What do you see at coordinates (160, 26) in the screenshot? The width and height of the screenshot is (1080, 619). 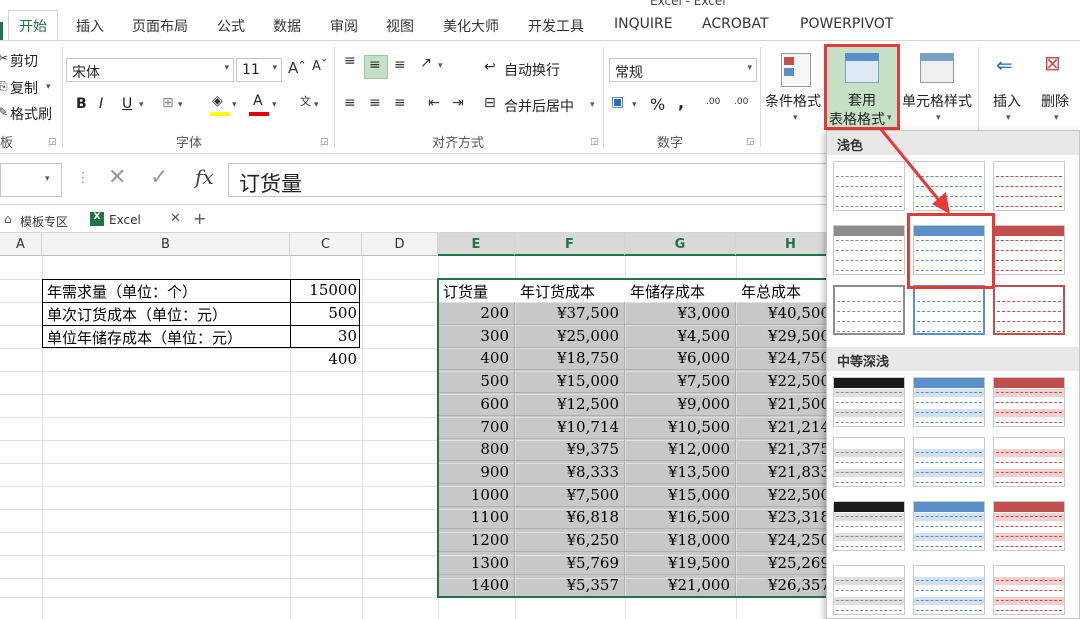 I see `tab-page-layout: 页面布局` at bounding box center [160, 26].